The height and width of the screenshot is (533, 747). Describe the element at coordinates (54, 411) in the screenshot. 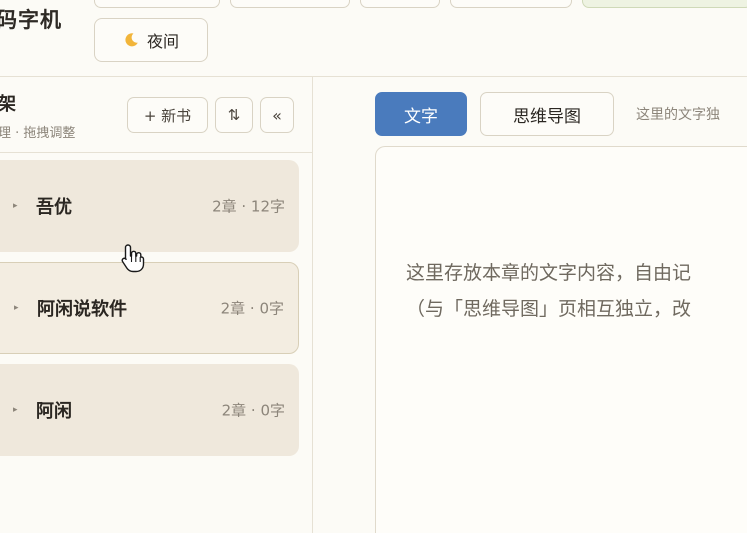

I see `book-name: 阿闲` at that location.